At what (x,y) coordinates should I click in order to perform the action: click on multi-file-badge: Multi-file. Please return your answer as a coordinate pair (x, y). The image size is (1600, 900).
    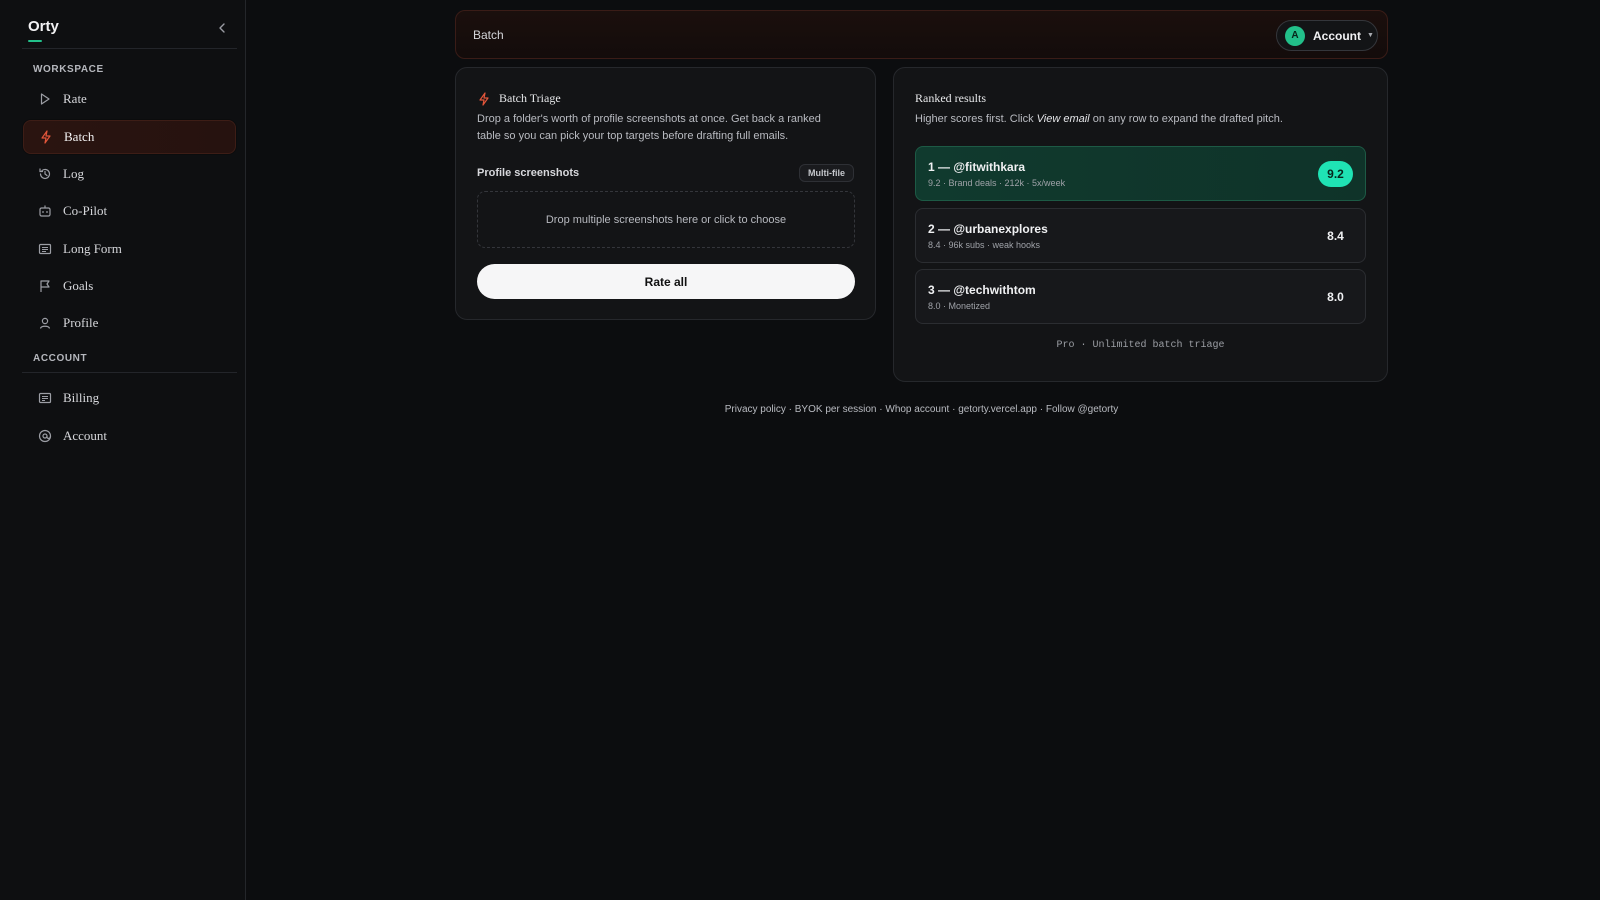
    Looking at the image, I should click on (826, 173).